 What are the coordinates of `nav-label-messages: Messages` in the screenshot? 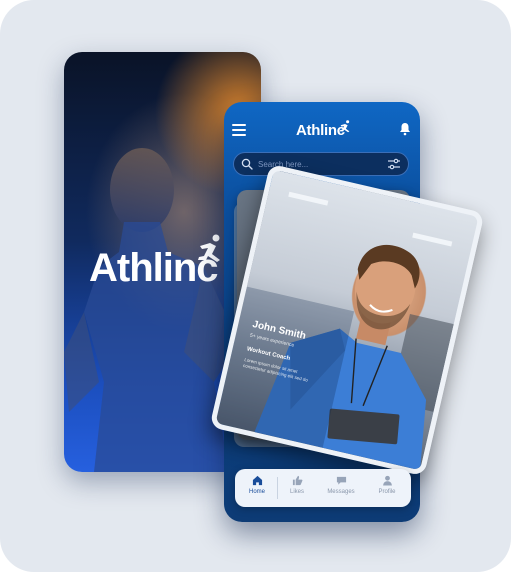 It's located at (341, 492).